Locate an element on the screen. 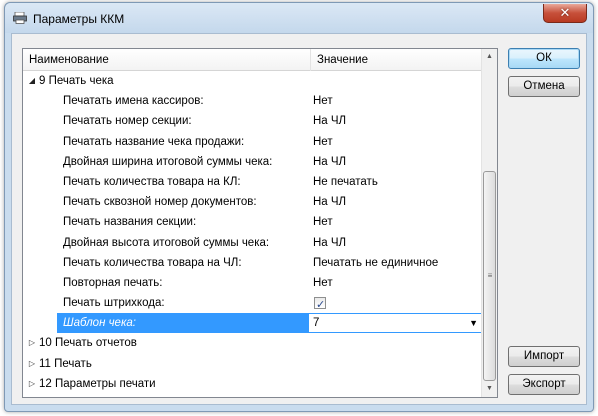 This screenshot has width=598, height=416. grip-icon: ≡ is located at coordinates (490, 275).